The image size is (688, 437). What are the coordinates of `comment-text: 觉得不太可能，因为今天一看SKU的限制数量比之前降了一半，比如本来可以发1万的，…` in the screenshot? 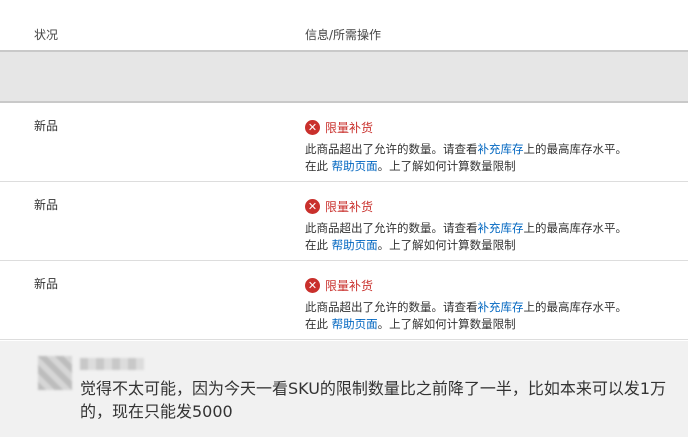 It's located at (373, 400).